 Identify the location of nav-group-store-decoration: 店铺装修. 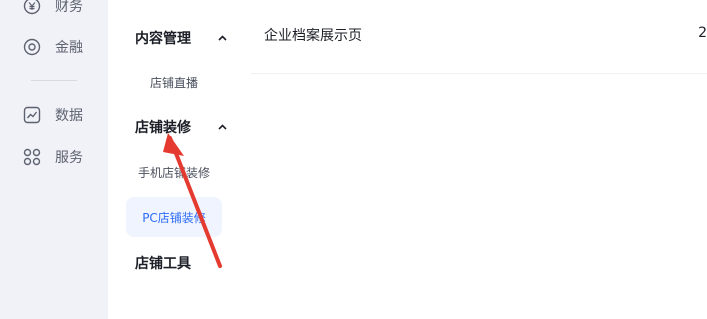
(181, 127).